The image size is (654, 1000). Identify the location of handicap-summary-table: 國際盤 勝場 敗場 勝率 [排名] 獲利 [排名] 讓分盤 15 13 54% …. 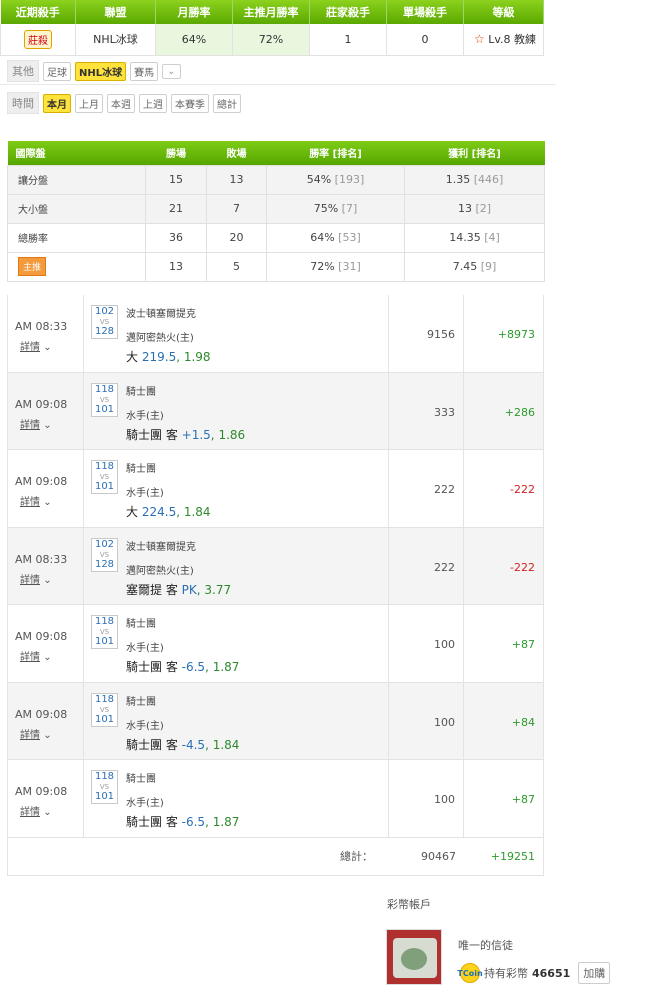
(276, 211).